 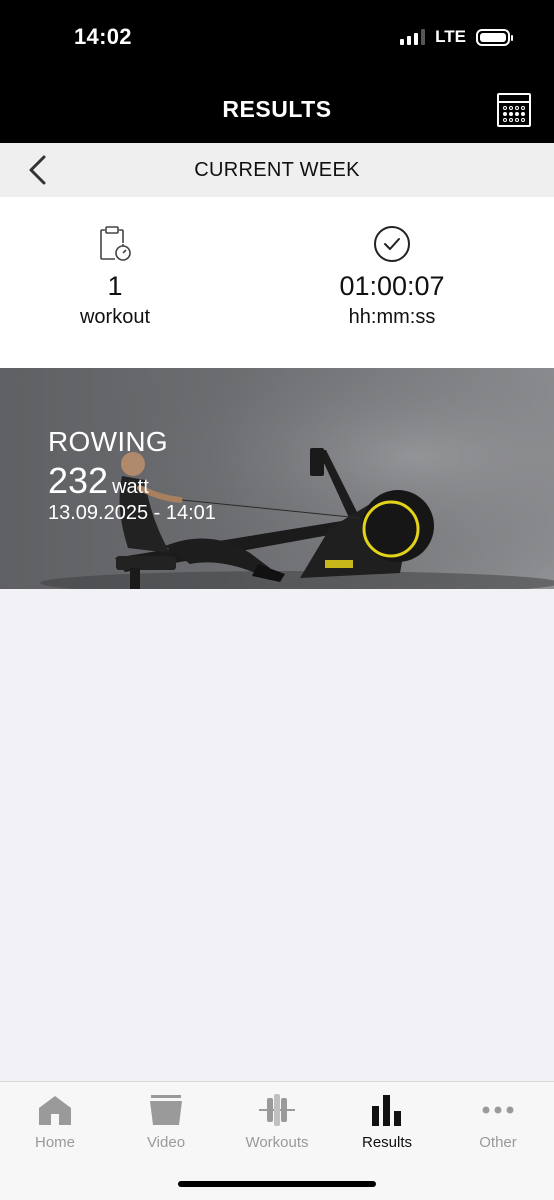 What do you see at coordinates (103, 36) in the screenshot?
I see `status-time: 14:02` at bounding box center [103, 36].